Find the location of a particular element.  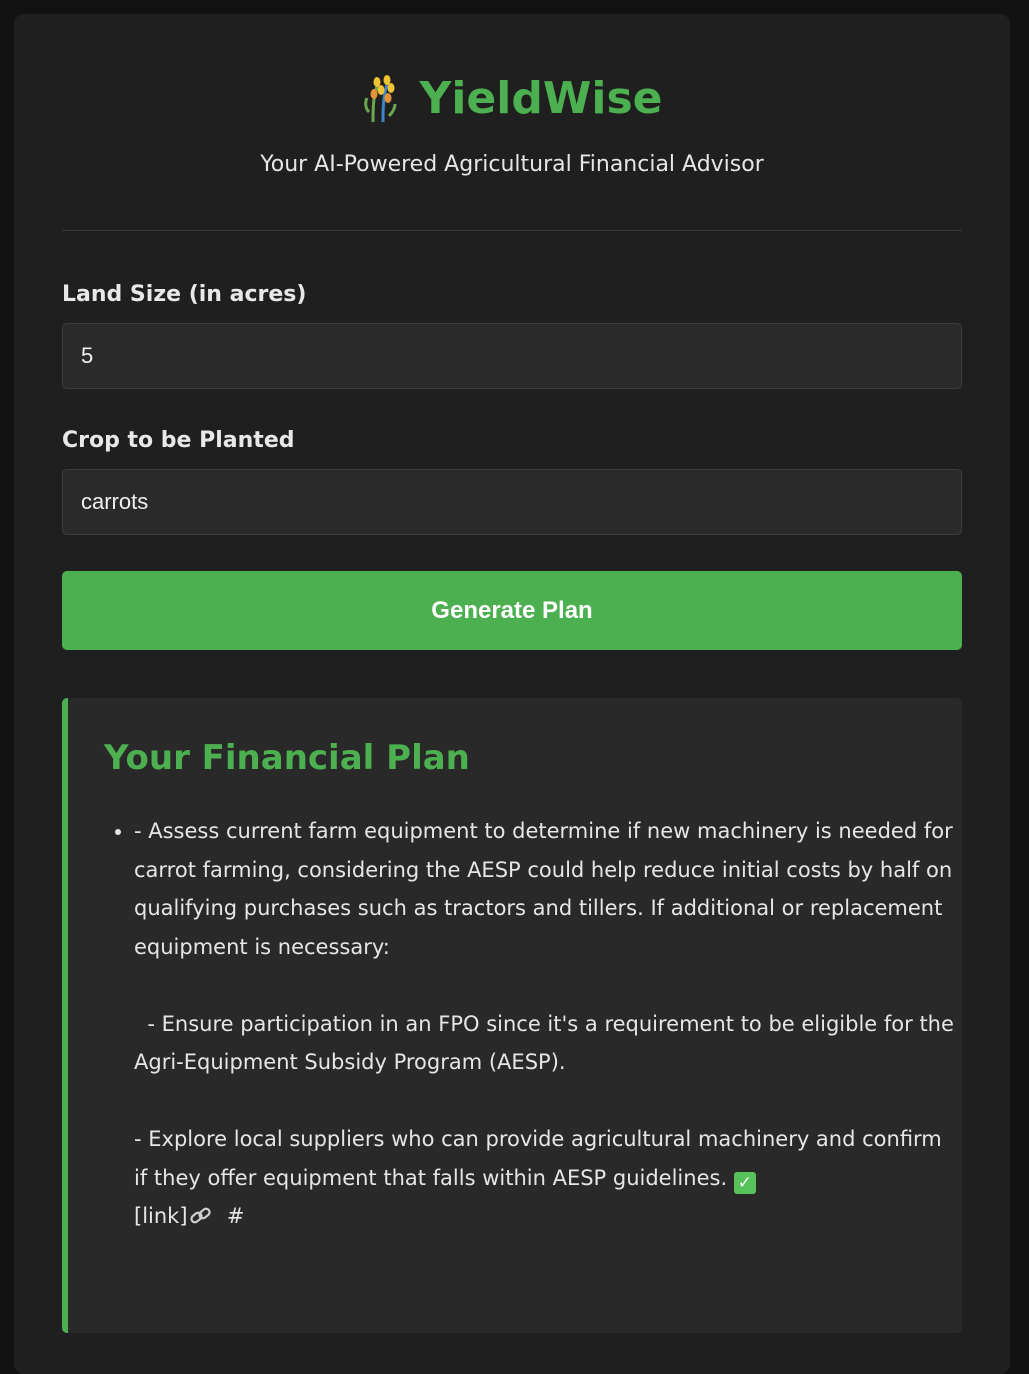

check-mark-icon: ✓ is located at coordinates (744, 1182).